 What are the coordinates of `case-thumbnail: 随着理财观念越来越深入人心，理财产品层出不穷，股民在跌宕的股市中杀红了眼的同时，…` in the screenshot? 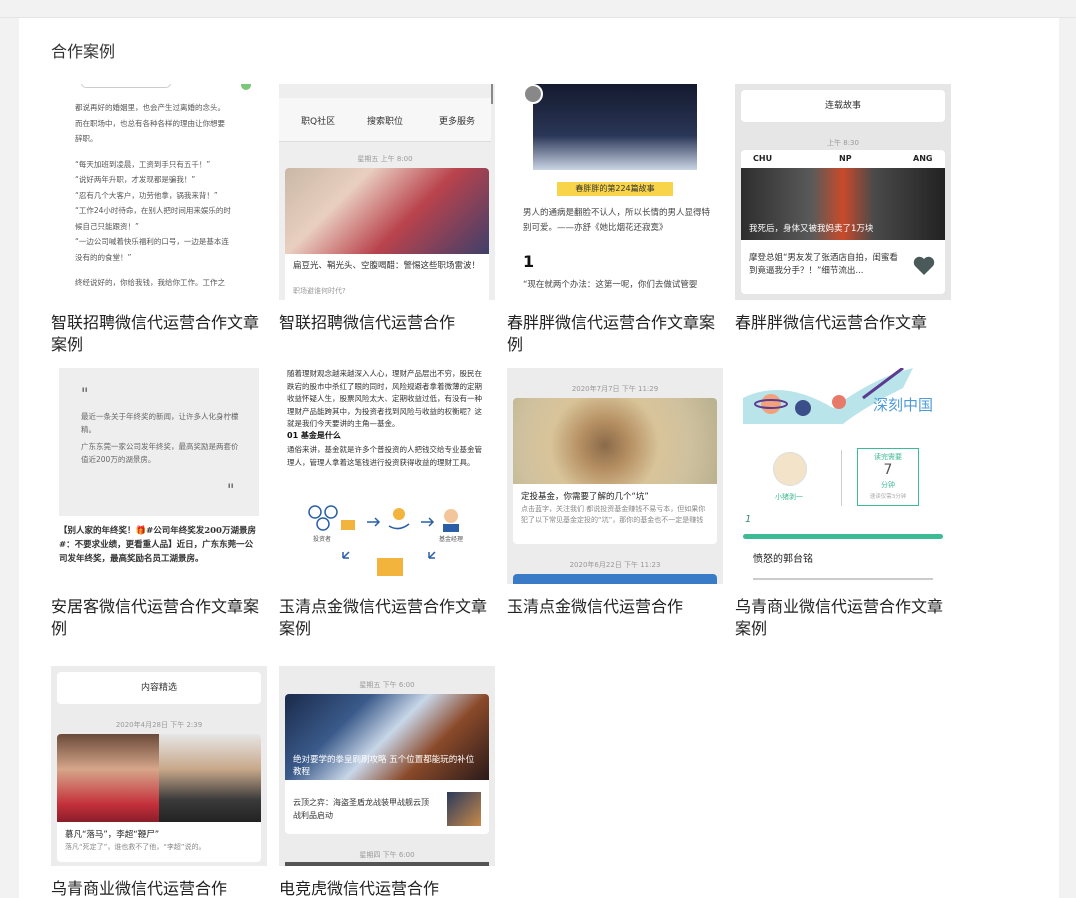 It's located at (387, 476).